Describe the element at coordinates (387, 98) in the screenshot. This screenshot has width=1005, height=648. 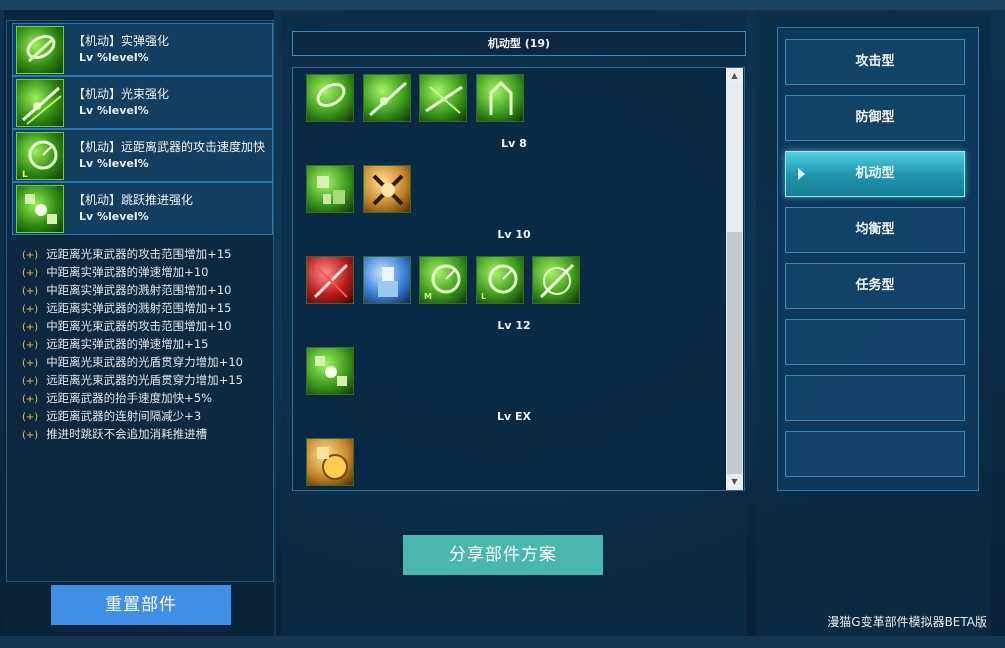
I see `part-beam-icon` at that location.